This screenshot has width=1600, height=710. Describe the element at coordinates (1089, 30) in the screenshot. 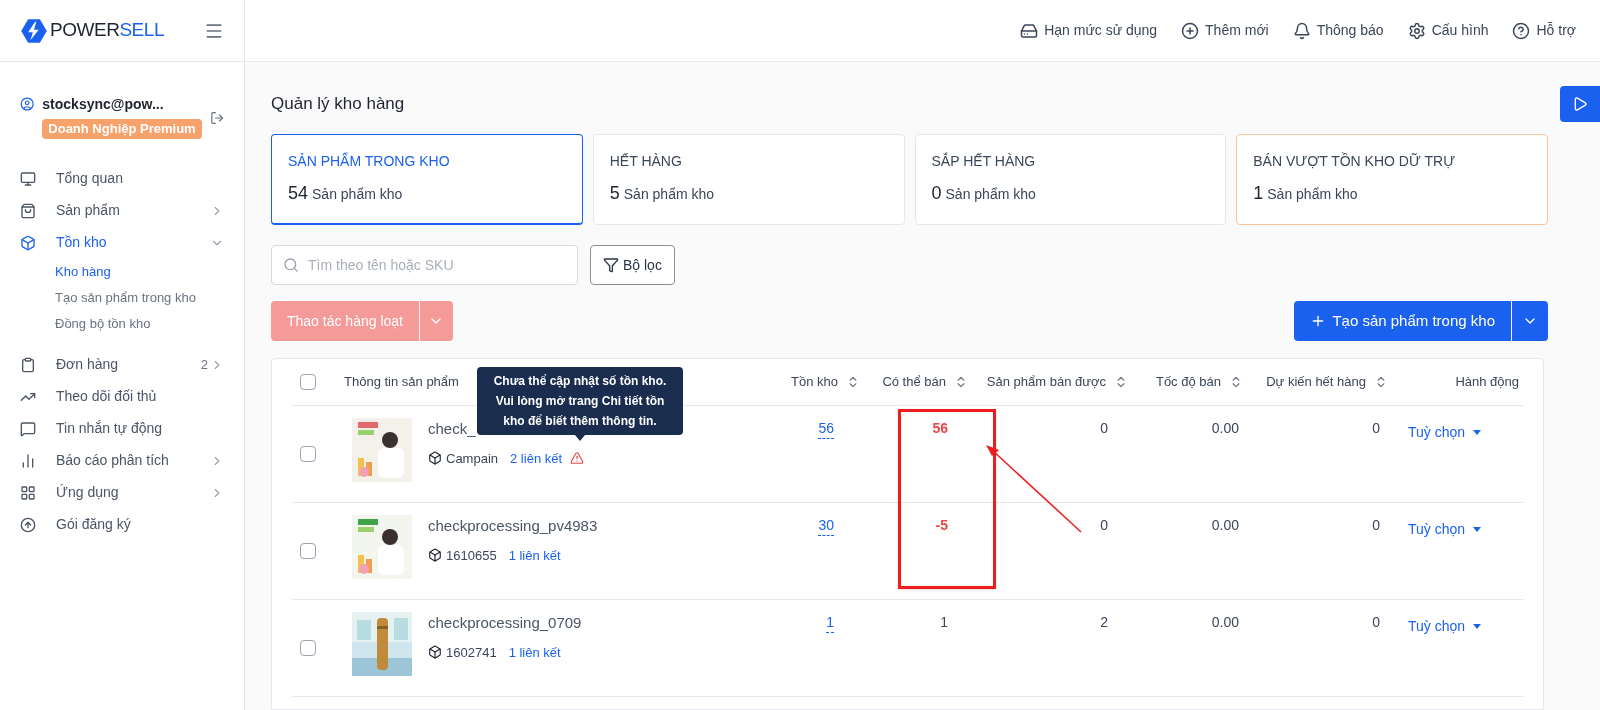

I see `topbar-link: Hạn mức sử dụng` at that location.